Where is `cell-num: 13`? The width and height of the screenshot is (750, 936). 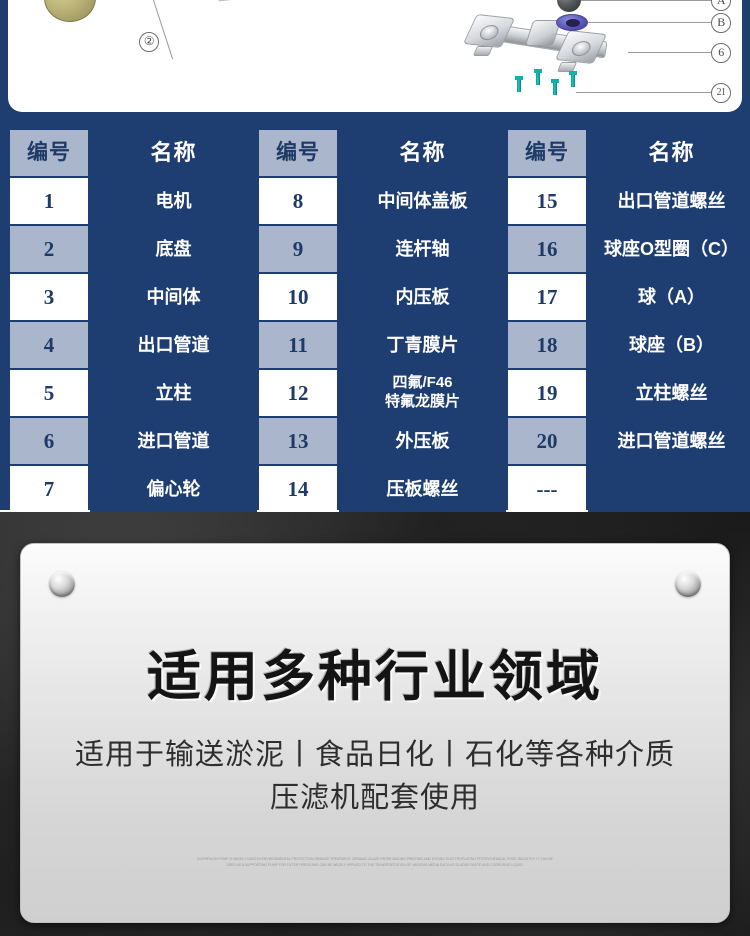
cell-num: 13 is located at coordinates (298, 441).